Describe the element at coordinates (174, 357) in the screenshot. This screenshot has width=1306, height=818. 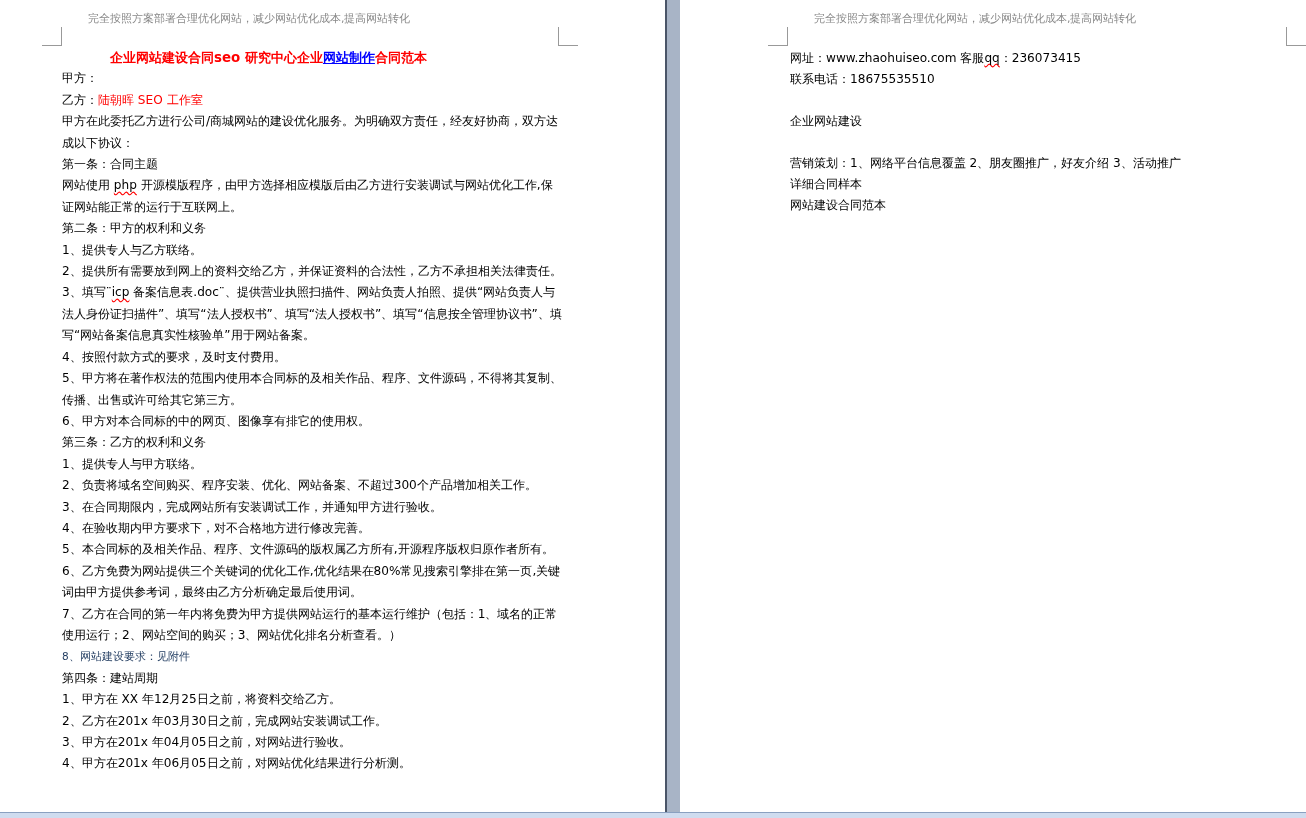
I see `paragraph: 4、按照付款方式的要求，及时支付费用。` at that location.